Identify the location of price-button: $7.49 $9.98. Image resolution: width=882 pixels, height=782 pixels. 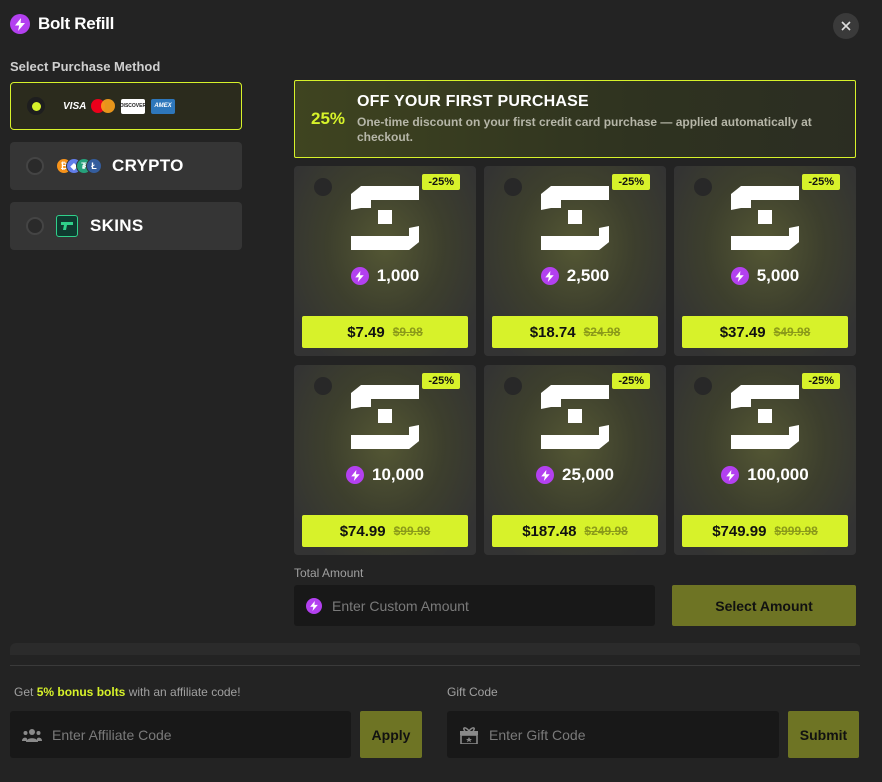
(385, 332).